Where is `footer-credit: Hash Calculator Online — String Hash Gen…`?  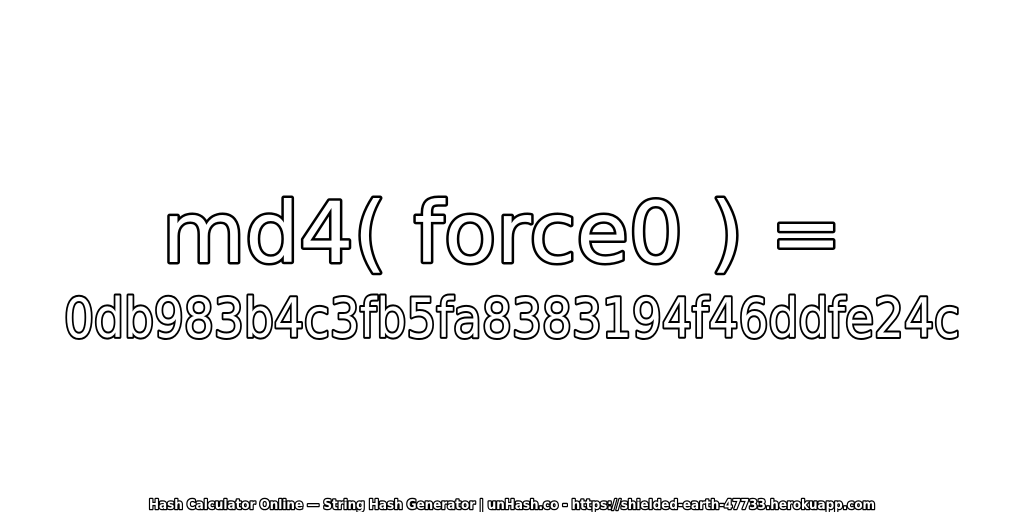
footer-credit: Hash Calculator Online — String Hash Gen… is located at coordinates (512, 505).